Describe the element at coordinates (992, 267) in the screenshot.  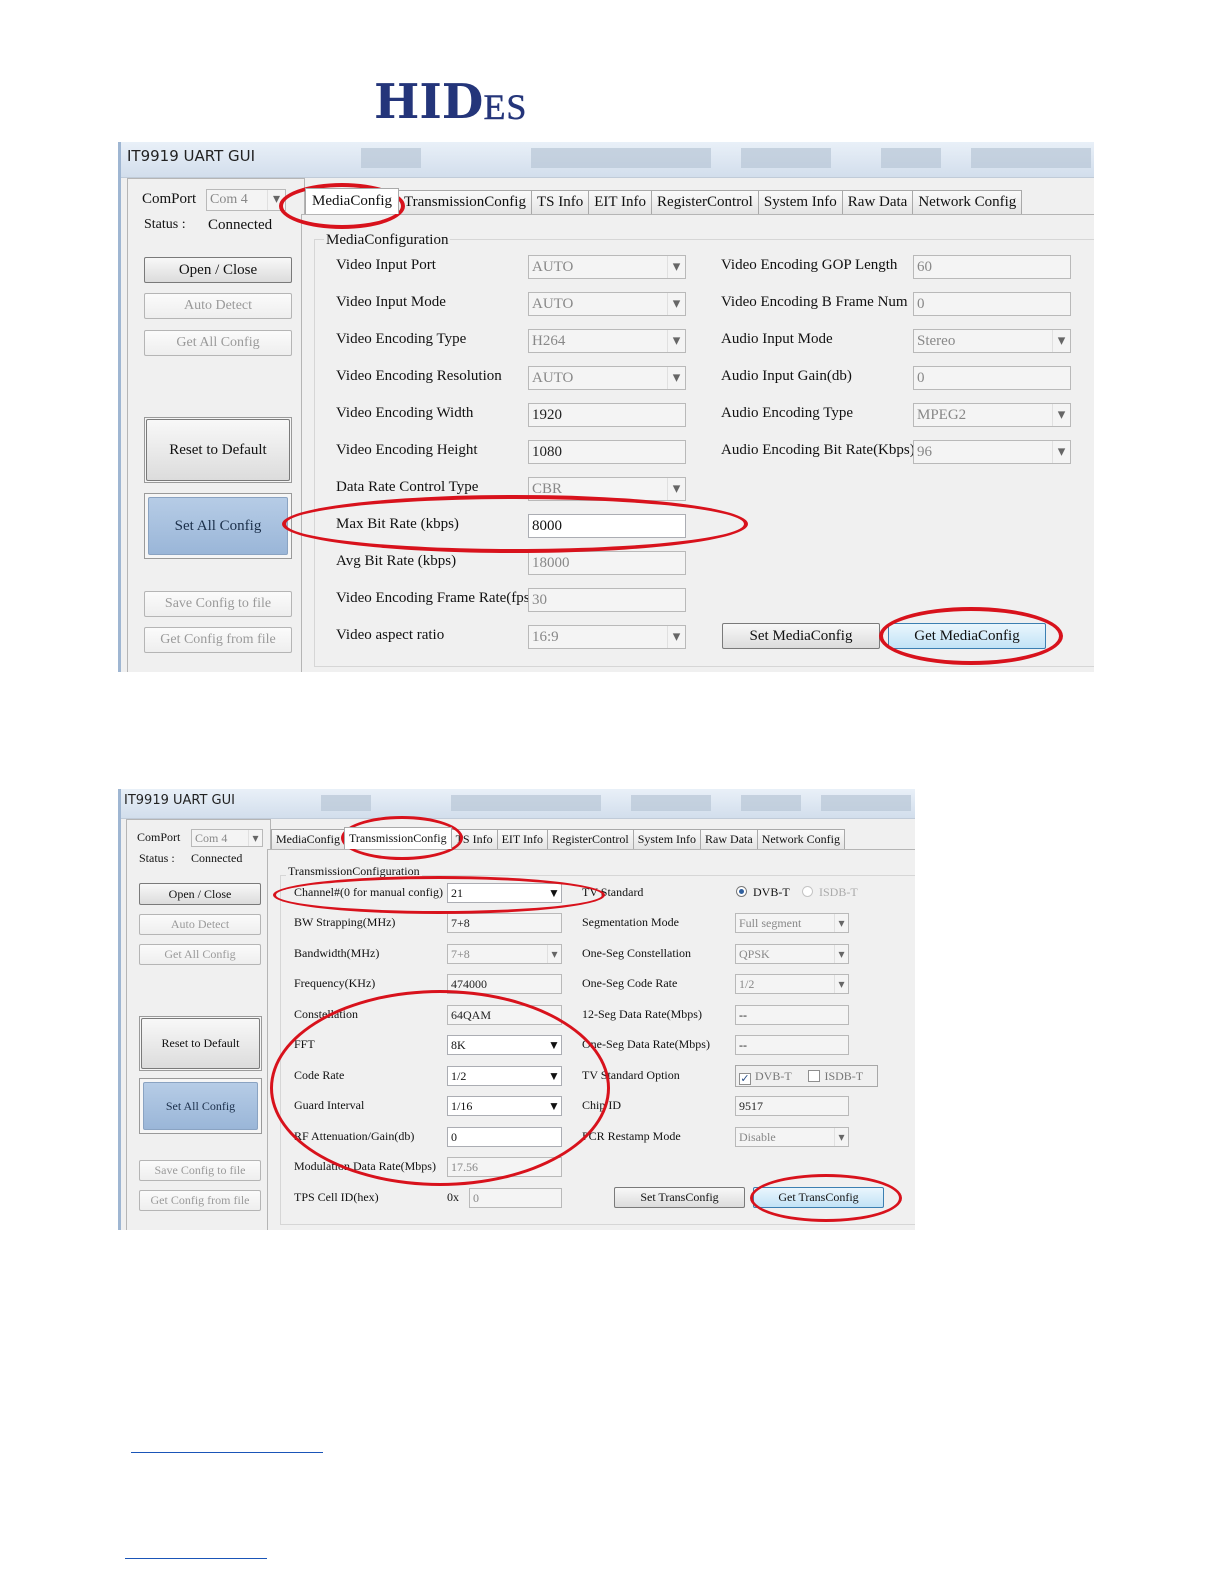
I see `gop-length-field: 60` at that location.